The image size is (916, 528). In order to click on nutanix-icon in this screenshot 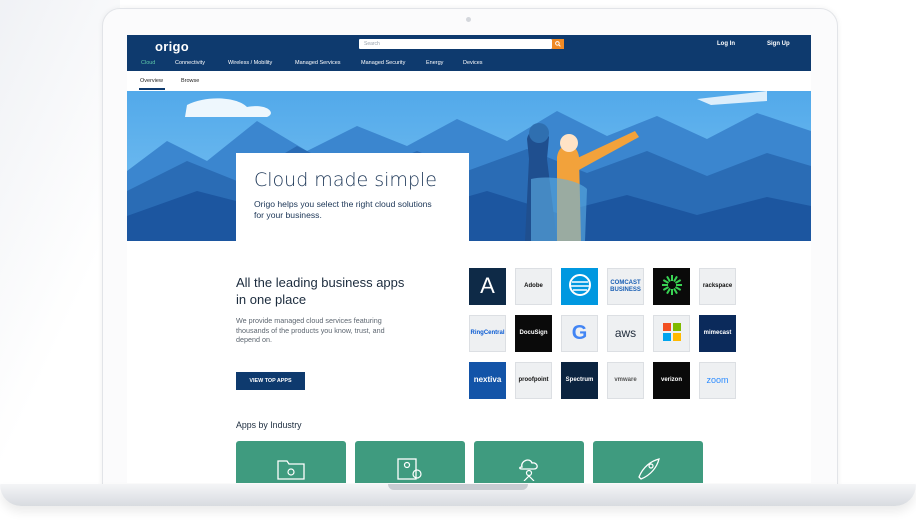, I will do `click(672, 286)`.